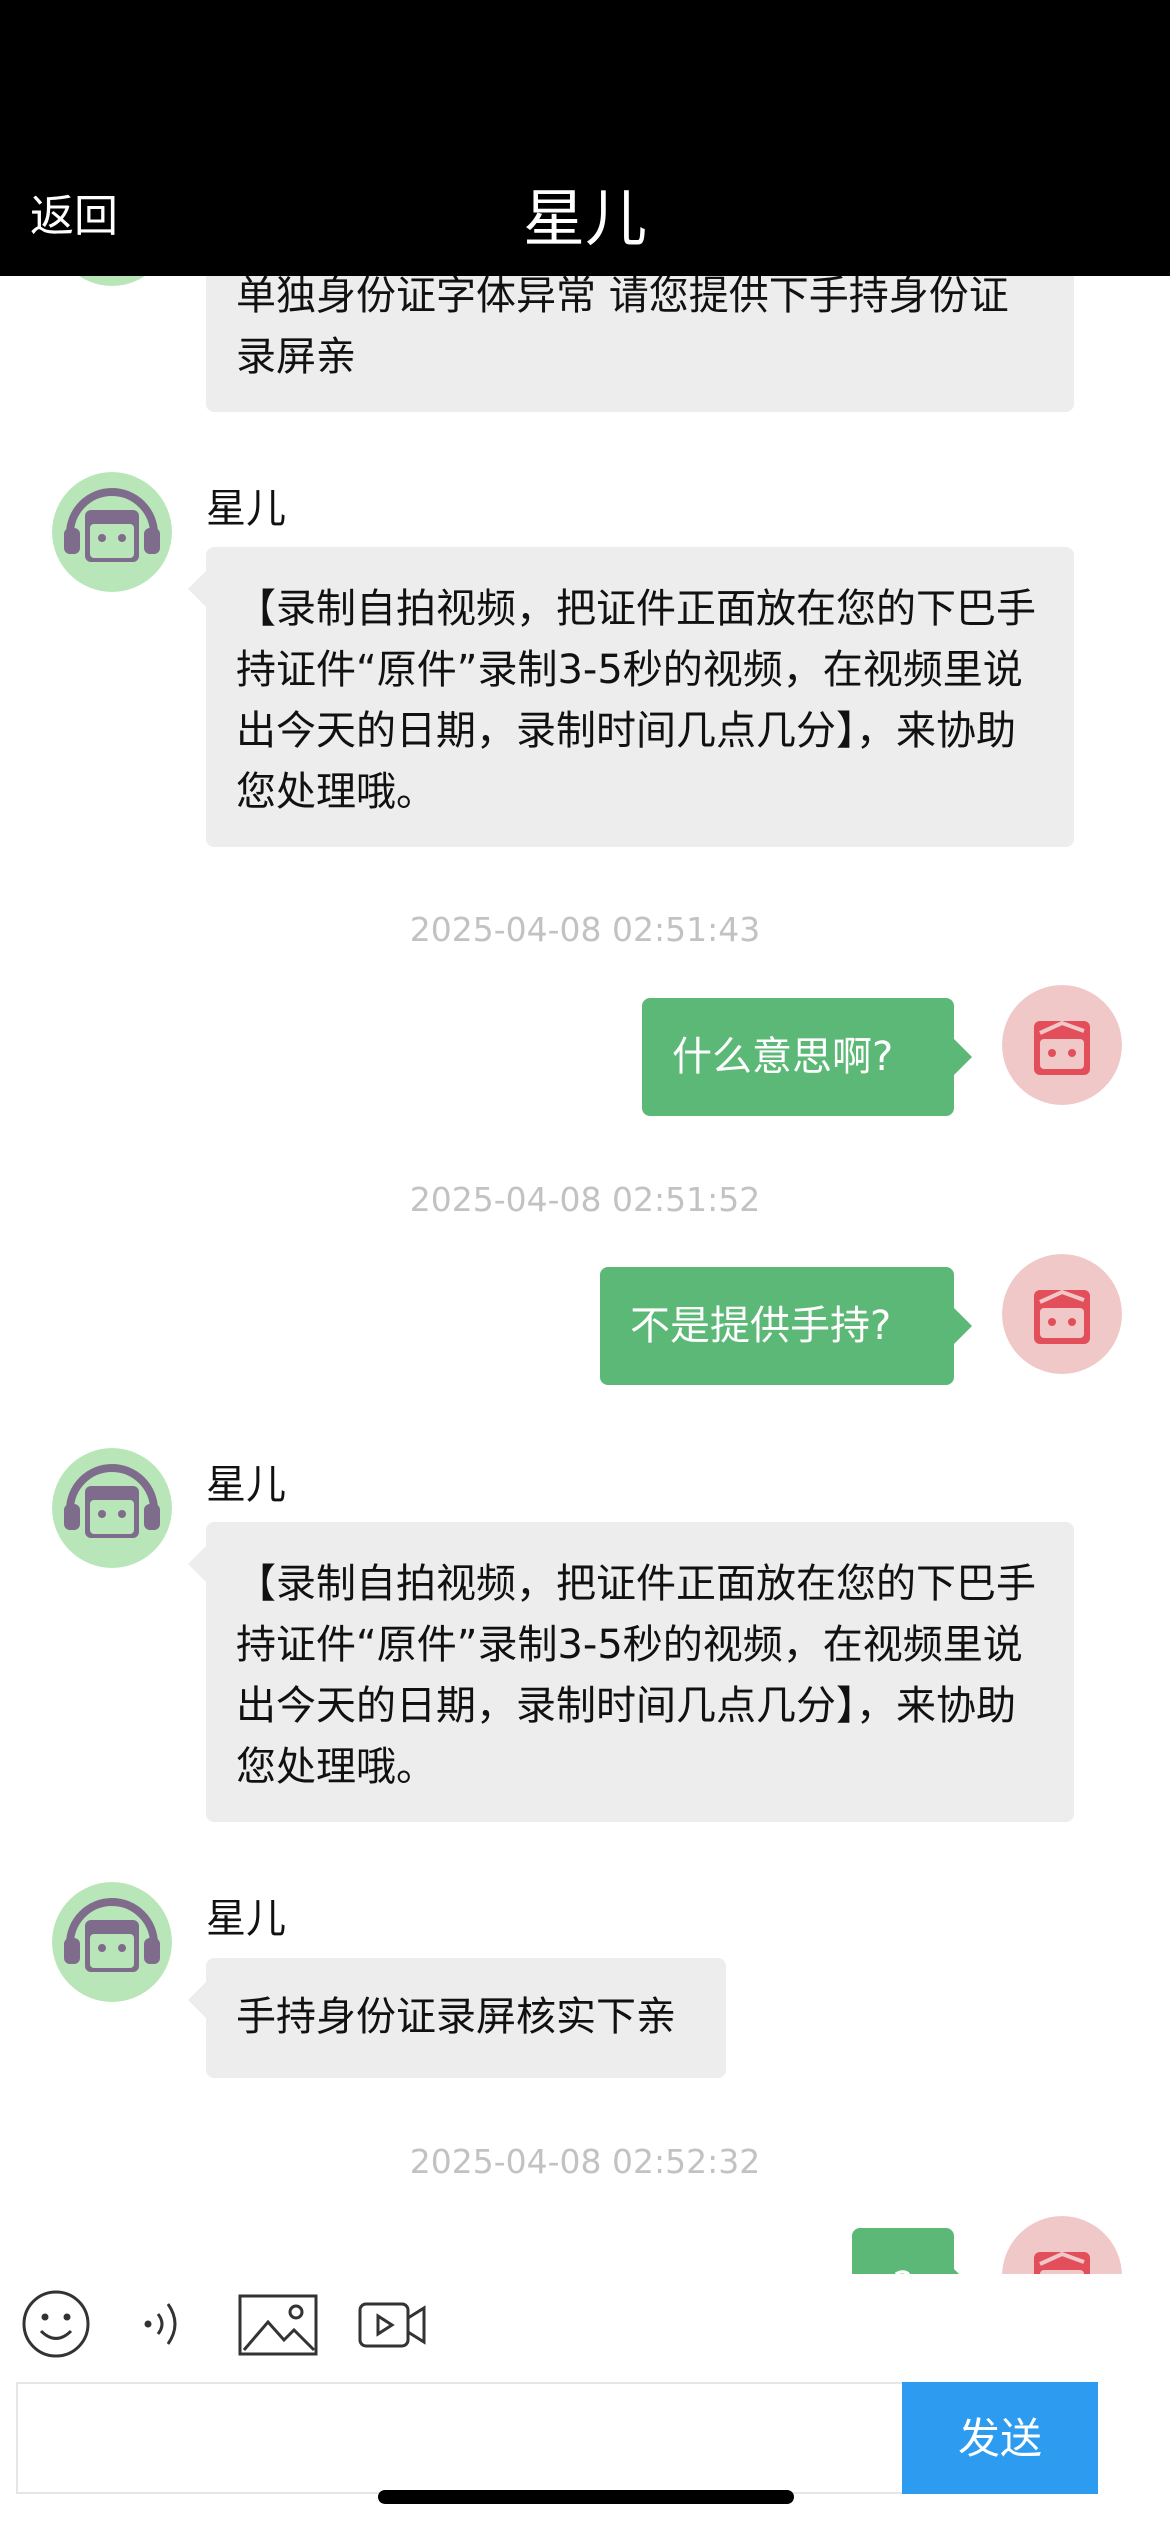  I want to click on page-title: 星儿, so click(584, 218).